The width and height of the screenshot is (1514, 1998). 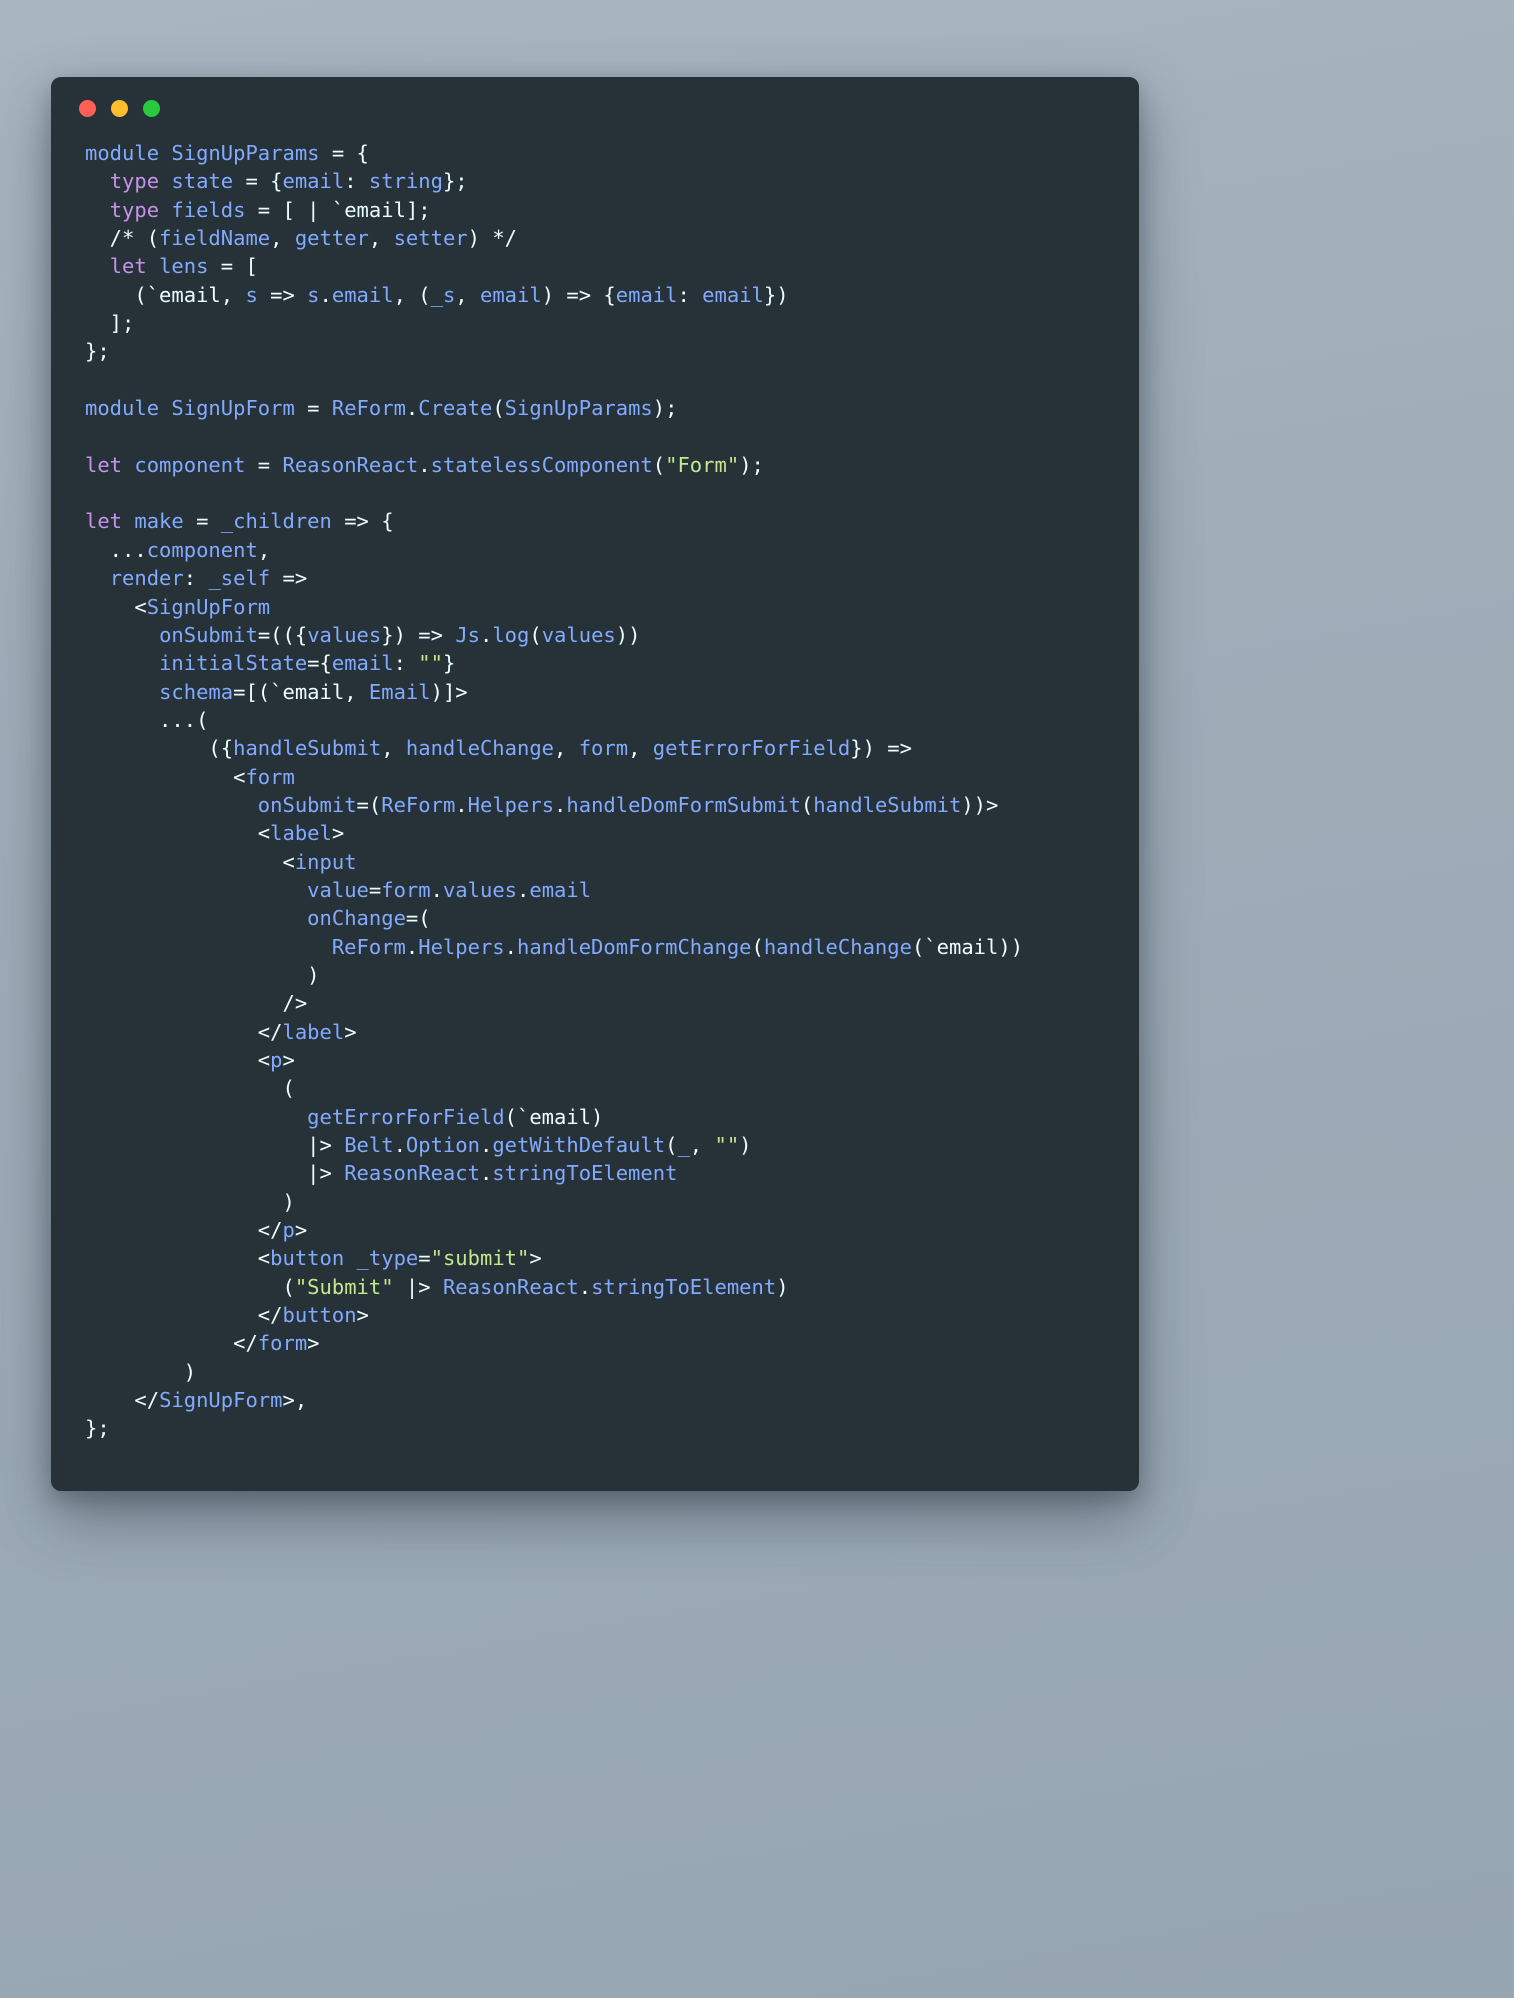 I want to click on code-token: schema, so click(x=196, y=691).